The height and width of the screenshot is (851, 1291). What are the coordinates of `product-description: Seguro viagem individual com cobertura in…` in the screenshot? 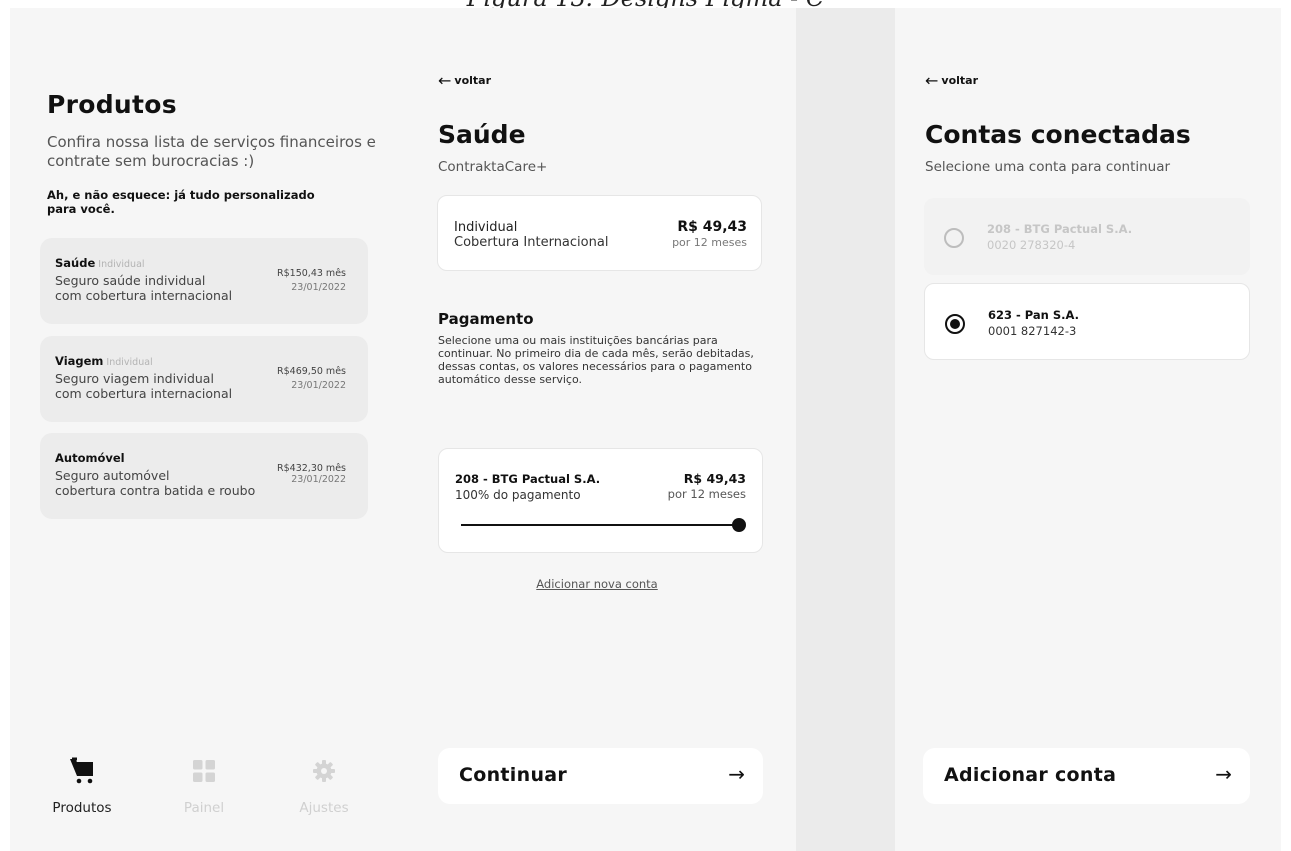 It's located at (144, 386).